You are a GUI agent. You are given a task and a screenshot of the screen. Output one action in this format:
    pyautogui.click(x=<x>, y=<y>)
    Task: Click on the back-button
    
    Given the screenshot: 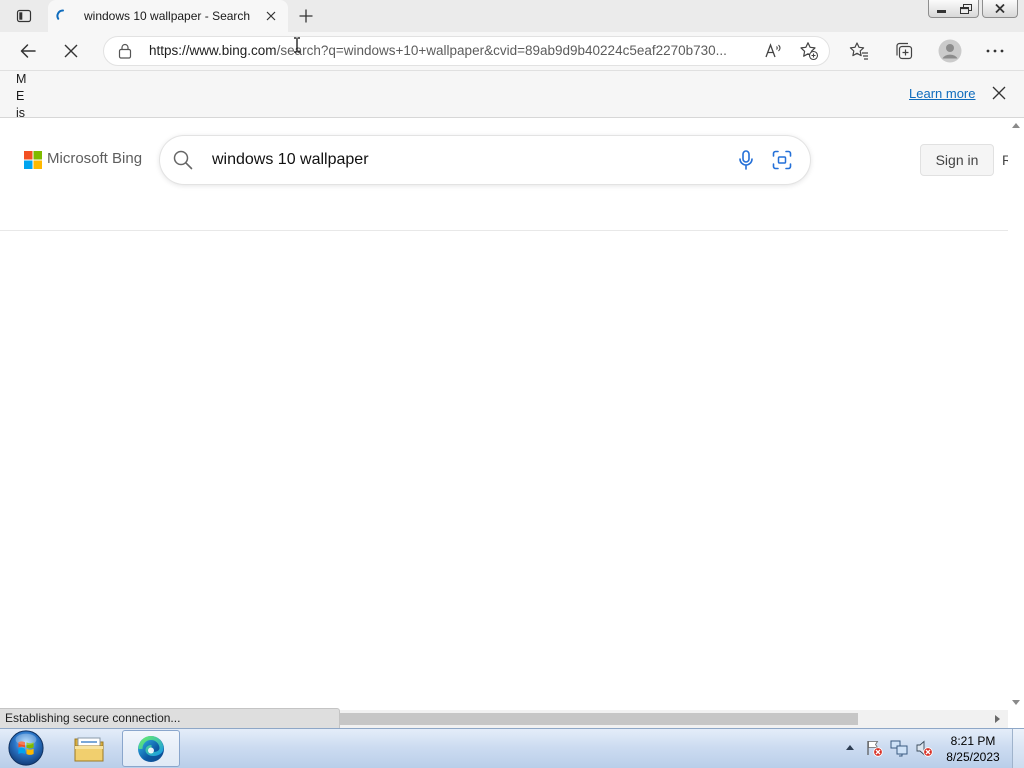 What is the action you would take?
    pyautogui.click(x=28, y=51)
    